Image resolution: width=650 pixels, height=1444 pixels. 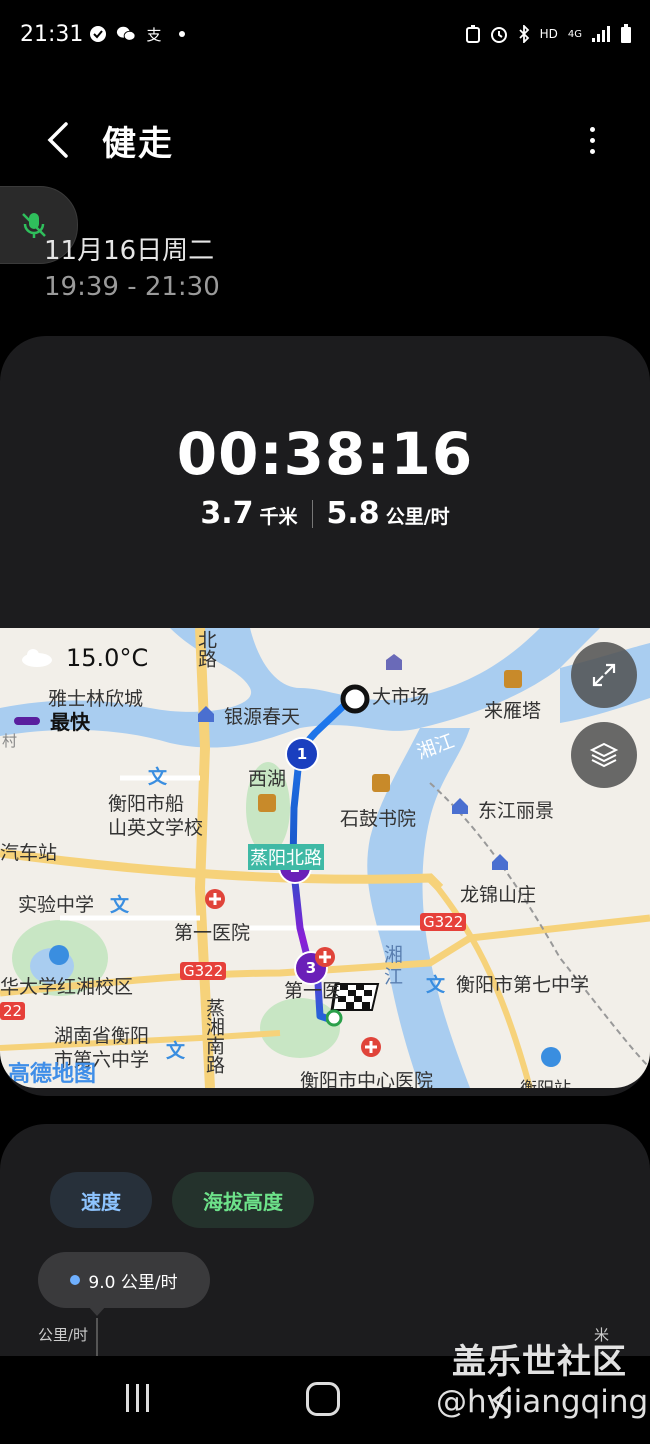 I want to click on session-date: 11月16日周二, so click(x=129, y=251).